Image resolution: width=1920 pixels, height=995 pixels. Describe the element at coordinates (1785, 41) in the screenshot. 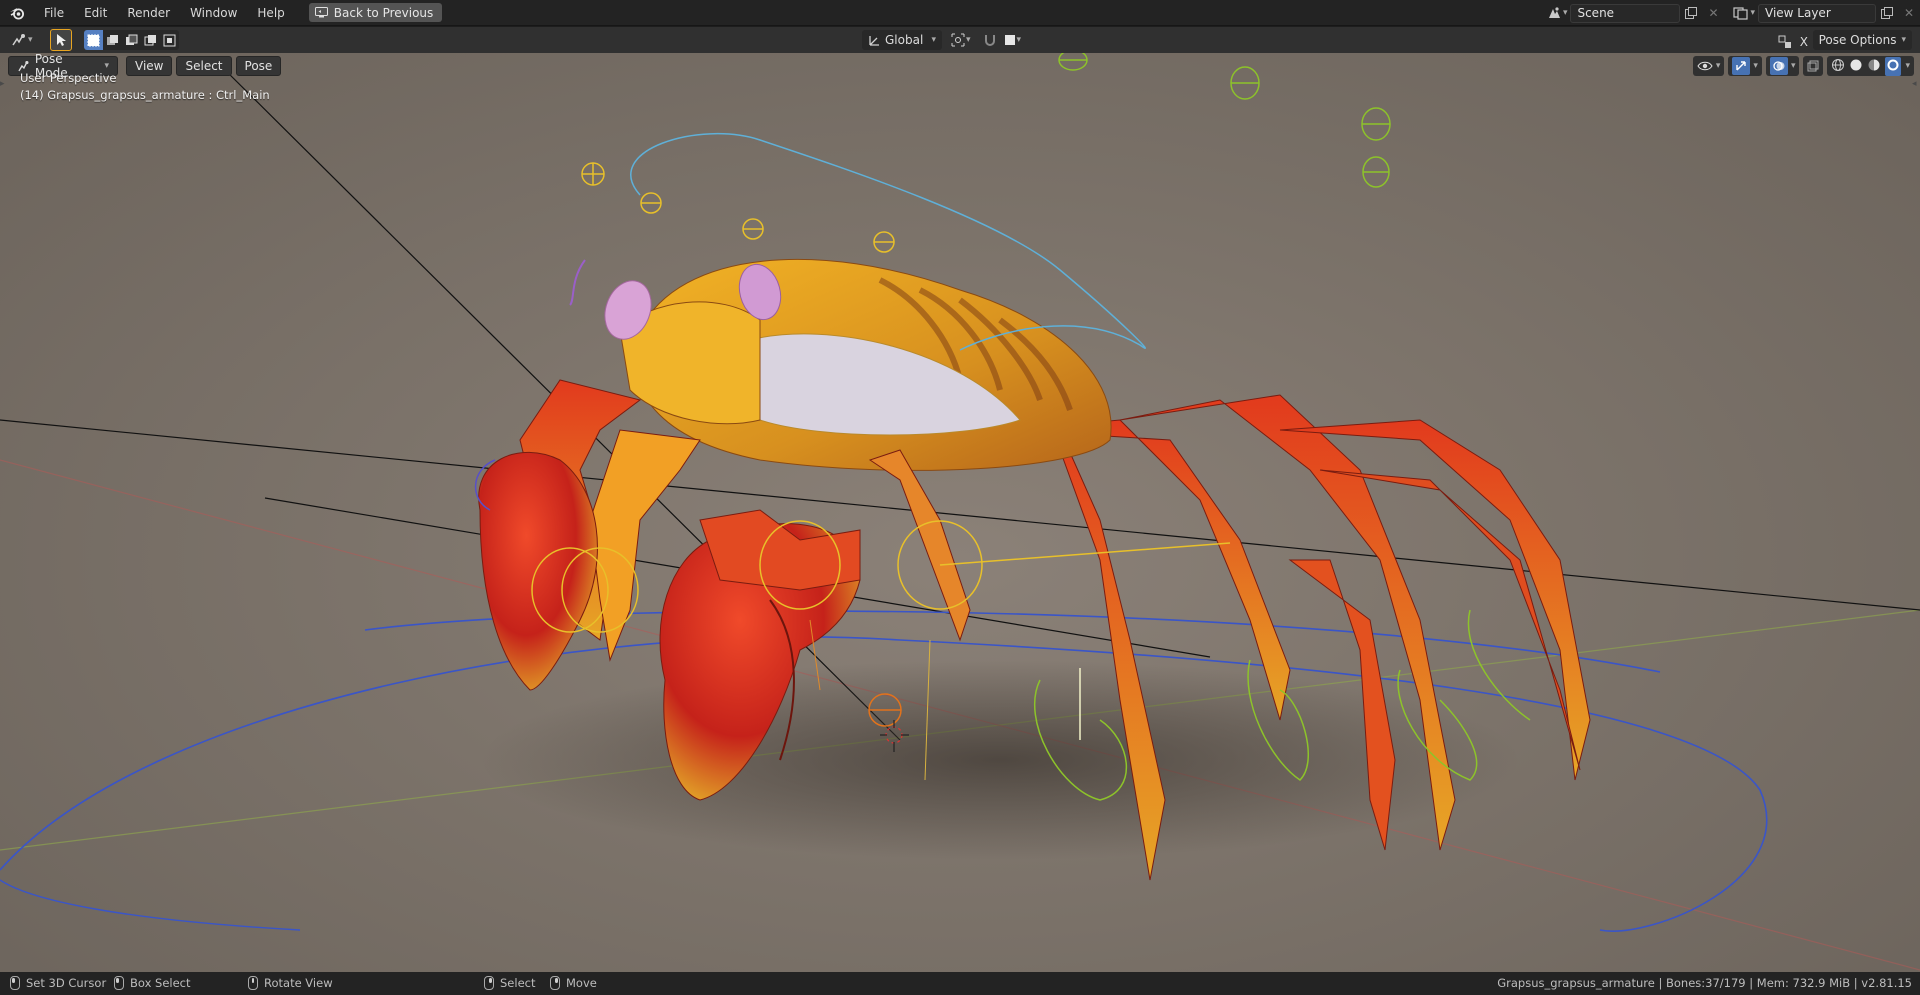

I see `mirror-axis-icon` at that location.